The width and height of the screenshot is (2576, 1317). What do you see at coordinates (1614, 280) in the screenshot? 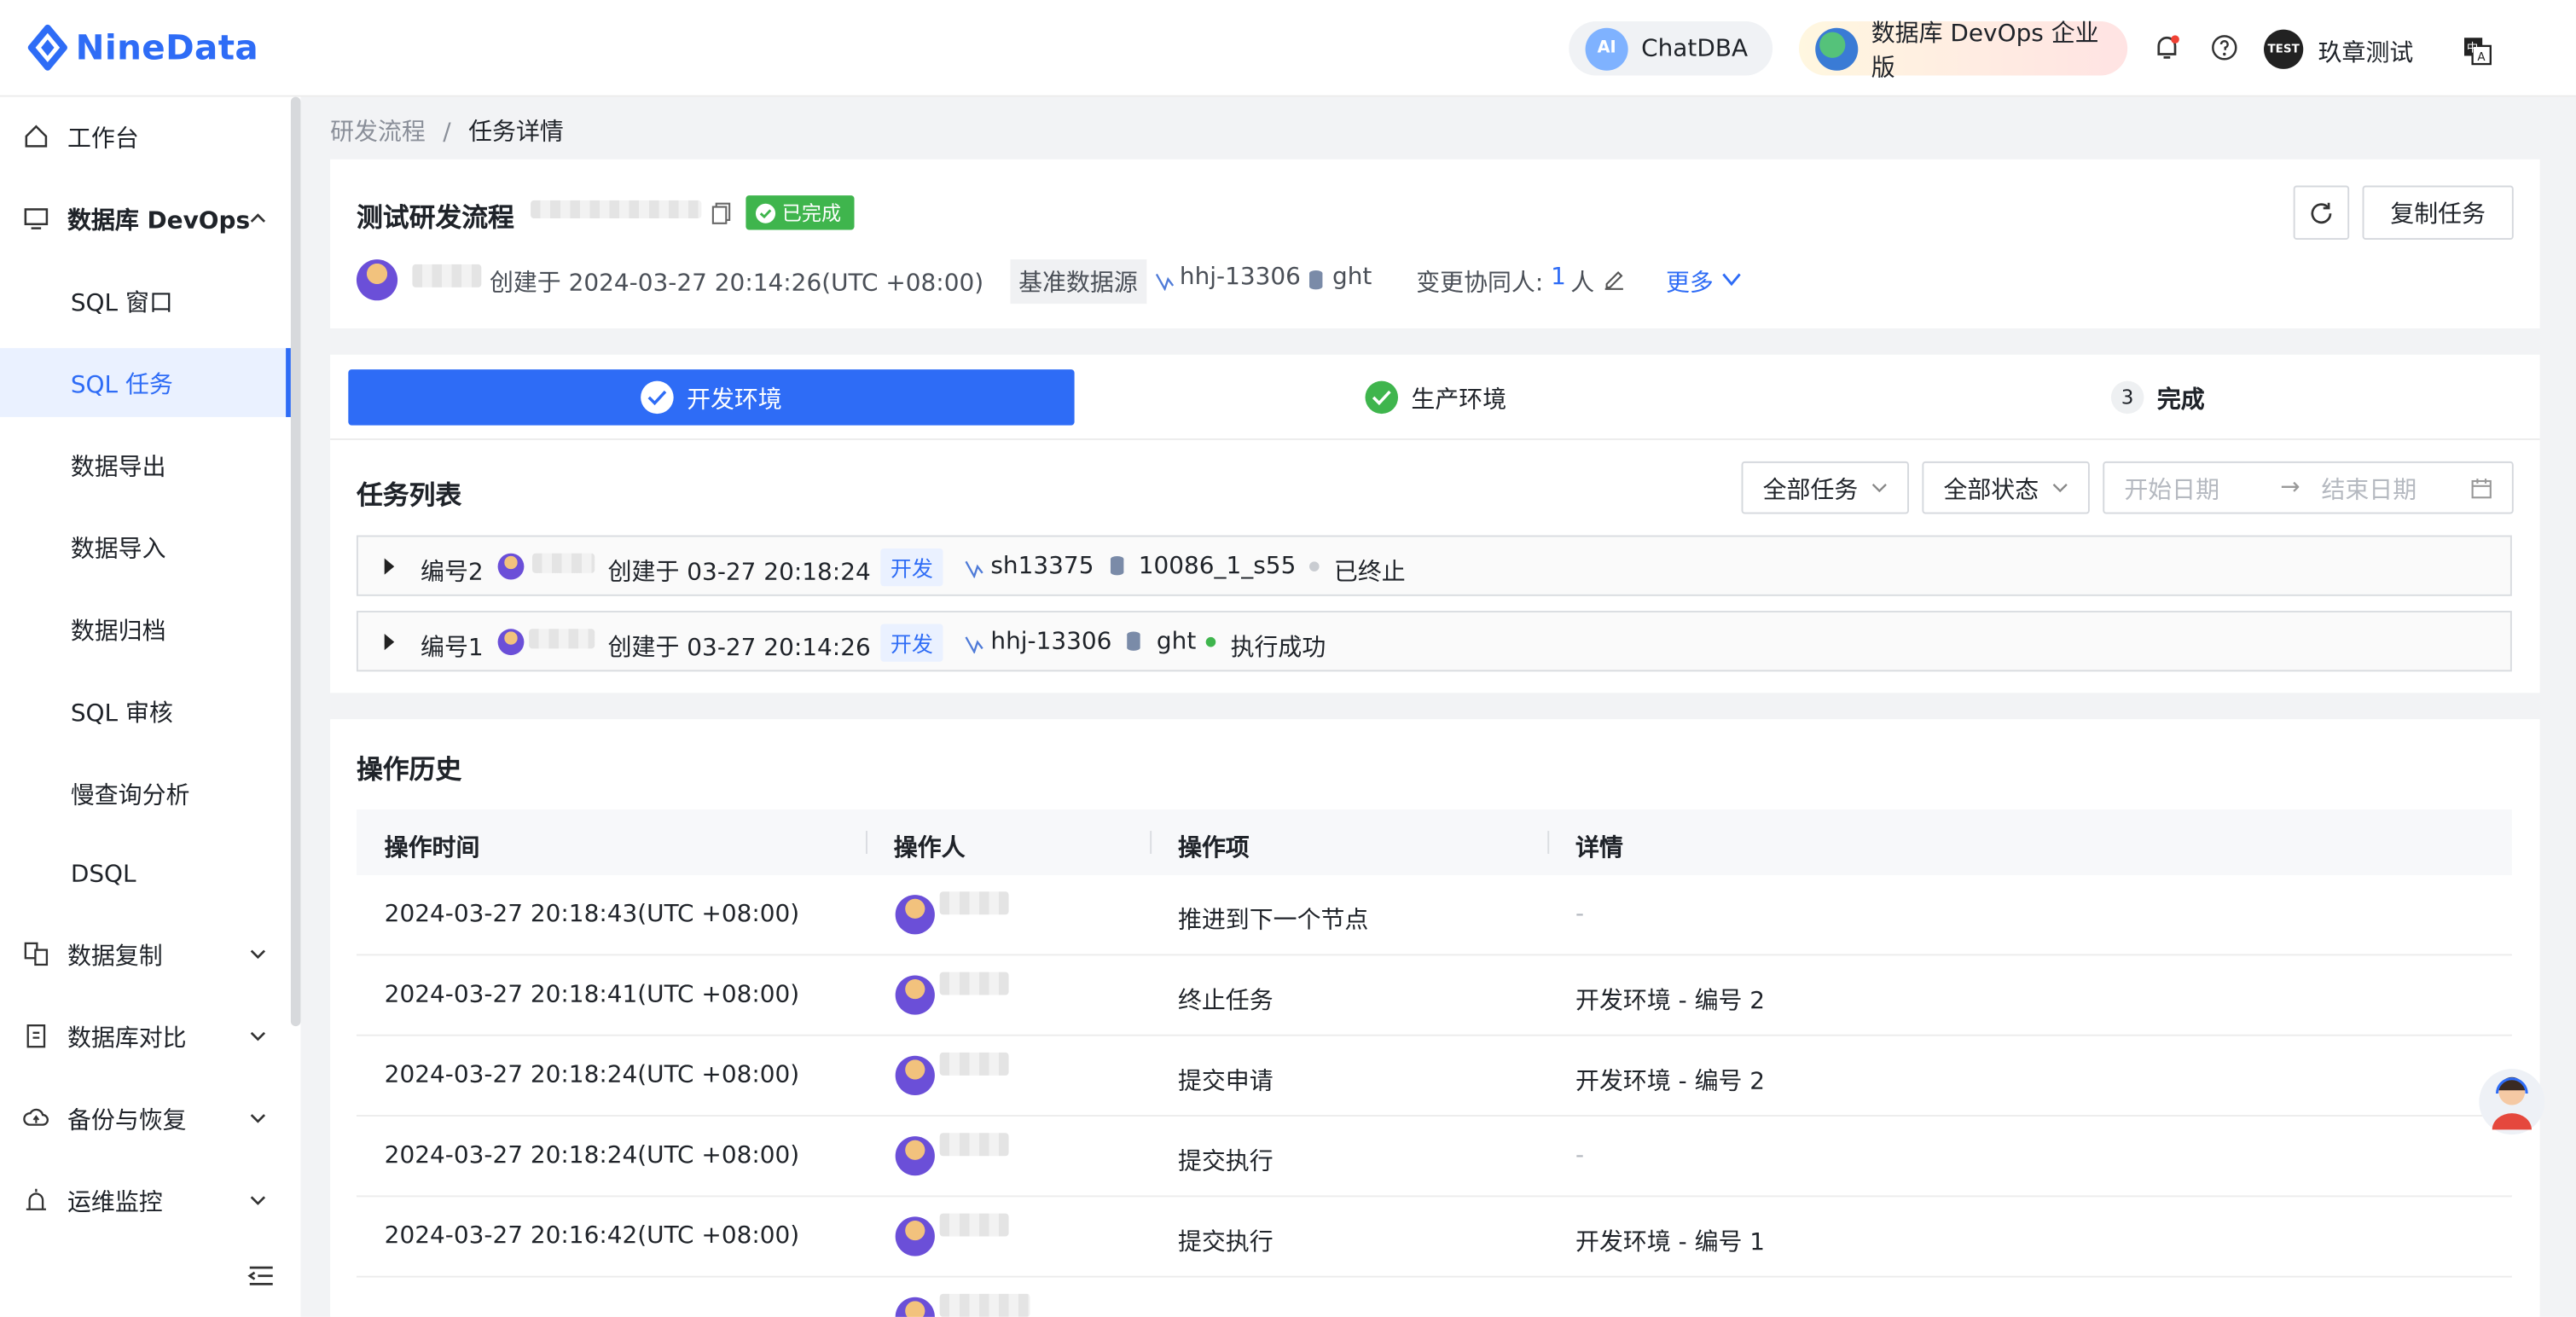
I see `edit-icon` at bounding box center [1614, 280].